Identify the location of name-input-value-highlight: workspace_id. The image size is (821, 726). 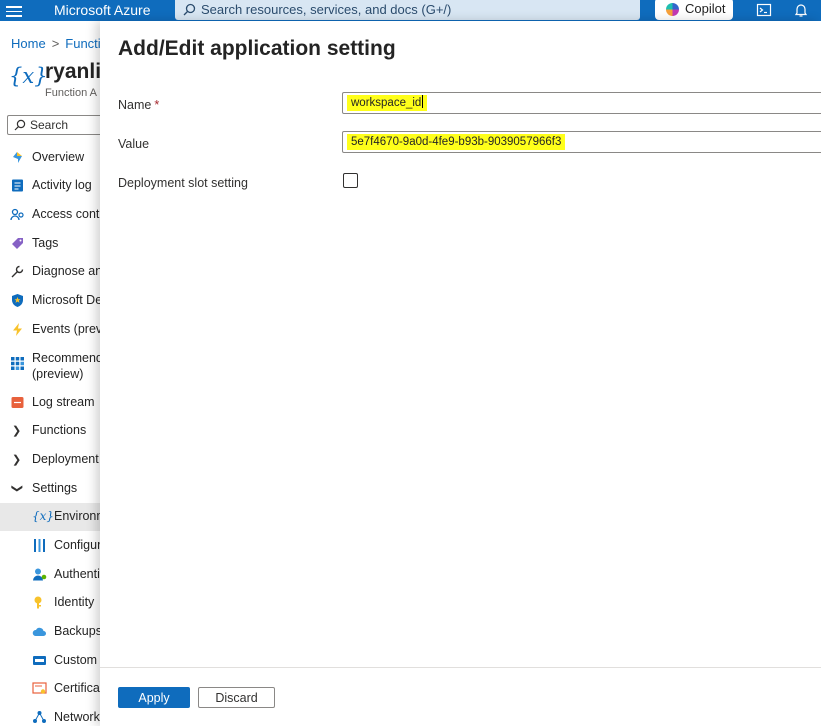
(387, 103).